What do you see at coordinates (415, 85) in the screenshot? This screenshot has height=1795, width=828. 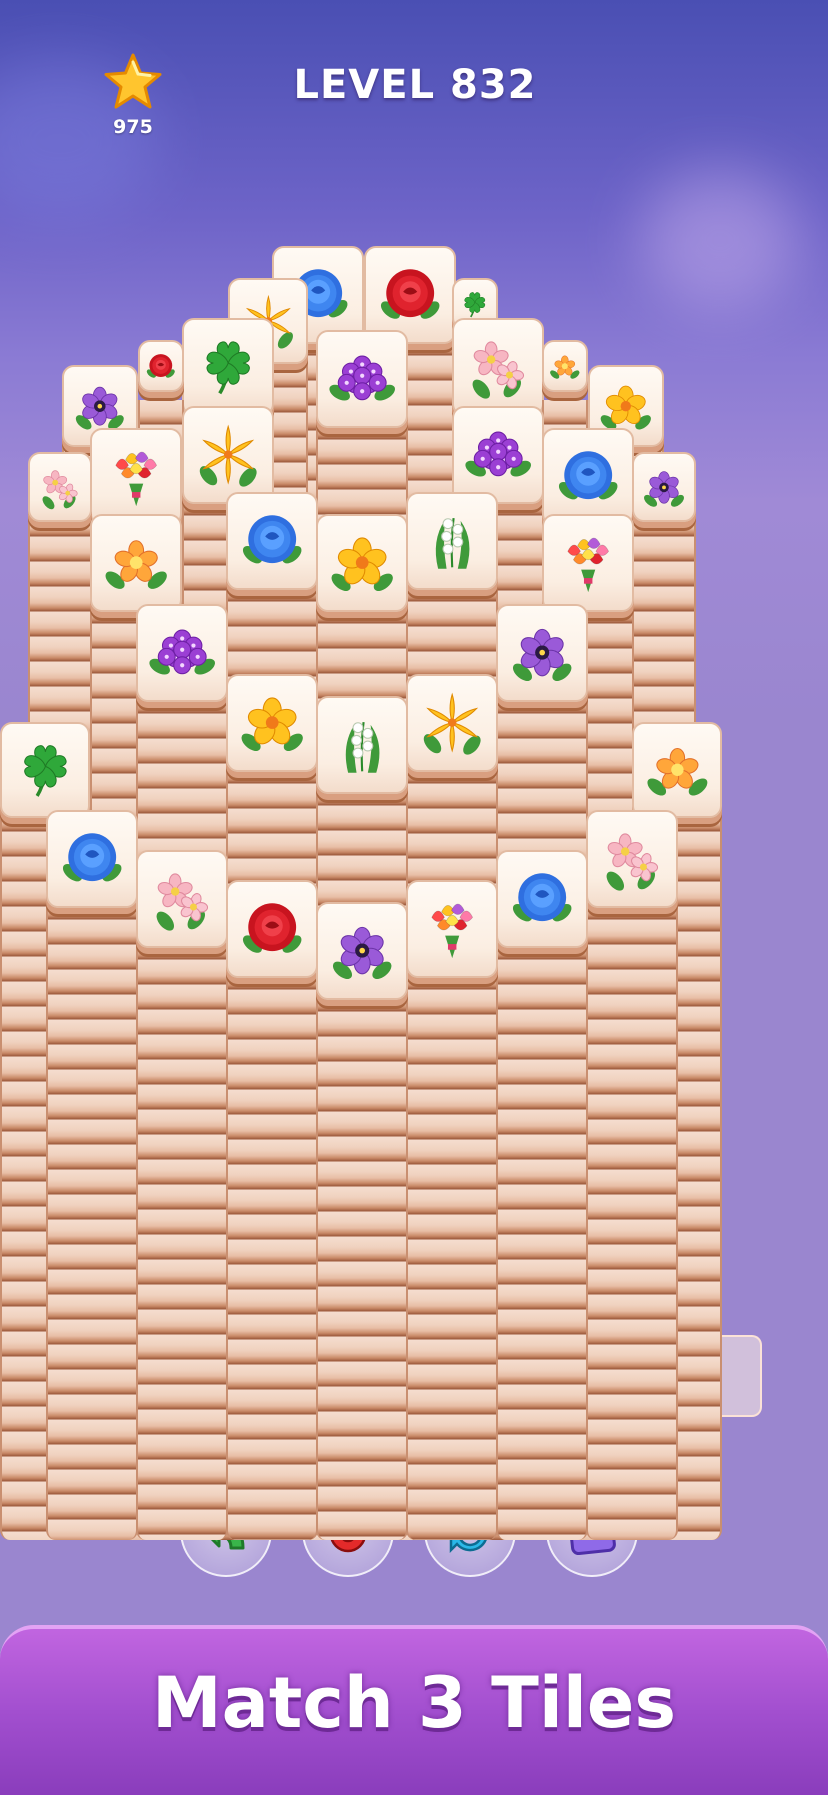 I see `level-title: LEVEL 832` at bounding box center [415, 85].